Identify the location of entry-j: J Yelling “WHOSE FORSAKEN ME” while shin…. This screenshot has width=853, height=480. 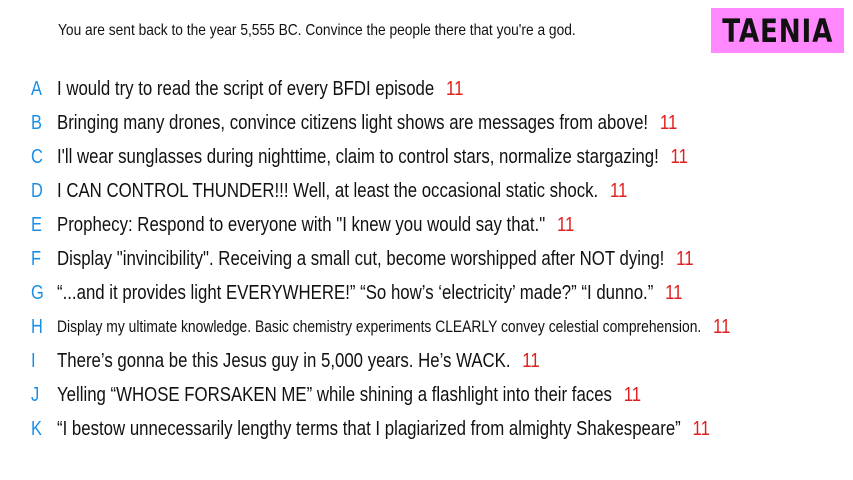
(426, 395).